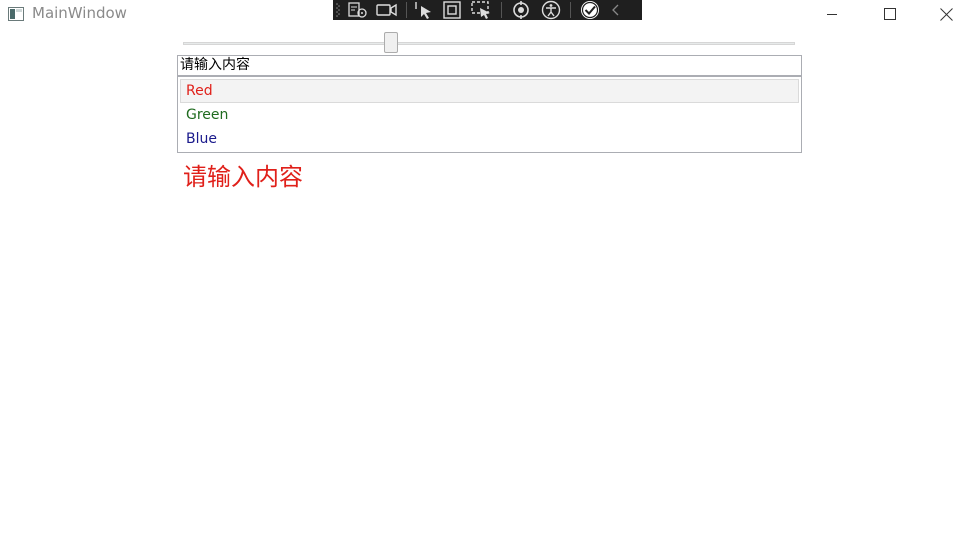  What do you see at coordinates (521, 10) in the screenshot?
I see `hot-reload-icon` at bounding box center [521, 10].